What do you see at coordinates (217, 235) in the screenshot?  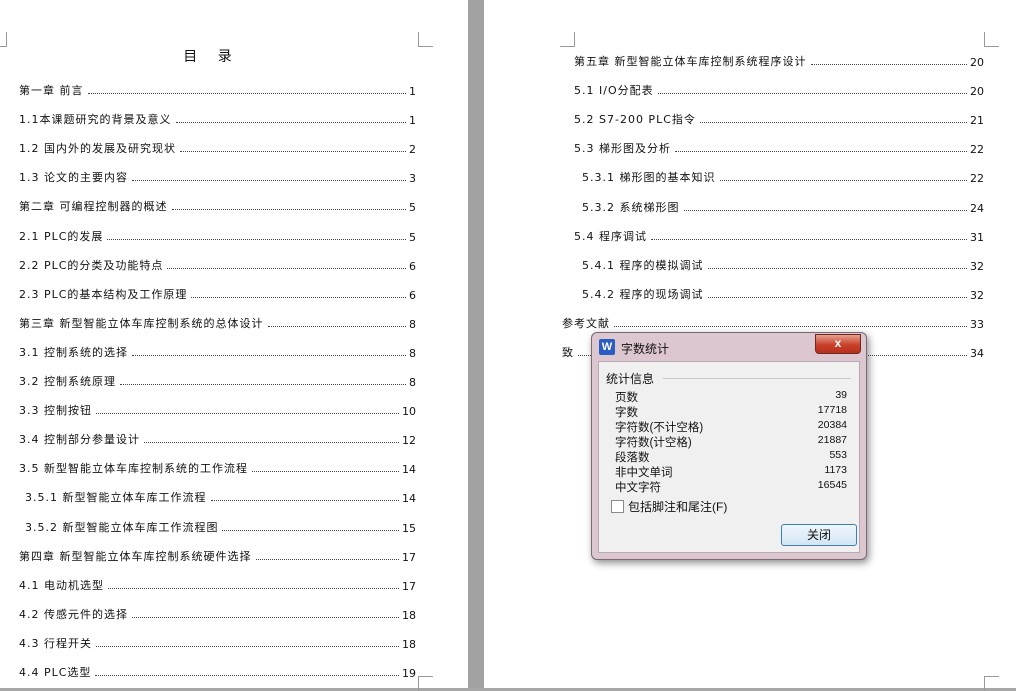 I see `toc-entry: 2.1 PLC的发展 5` at bounding box center [217, 235].